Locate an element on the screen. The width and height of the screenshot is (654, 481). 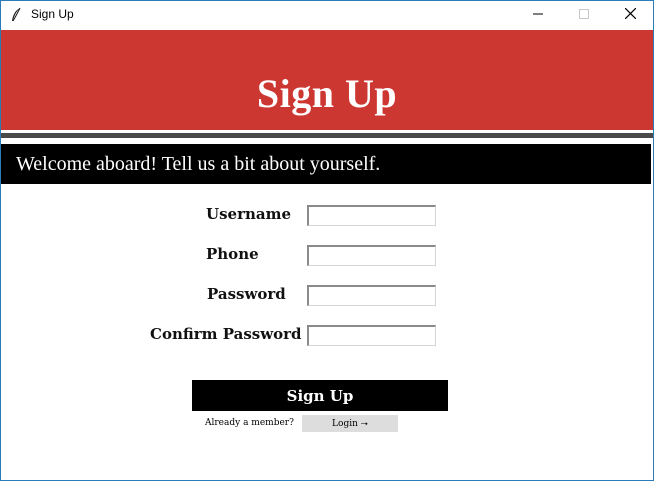
window-title: Sign Up is located at coordinates (52, 14).